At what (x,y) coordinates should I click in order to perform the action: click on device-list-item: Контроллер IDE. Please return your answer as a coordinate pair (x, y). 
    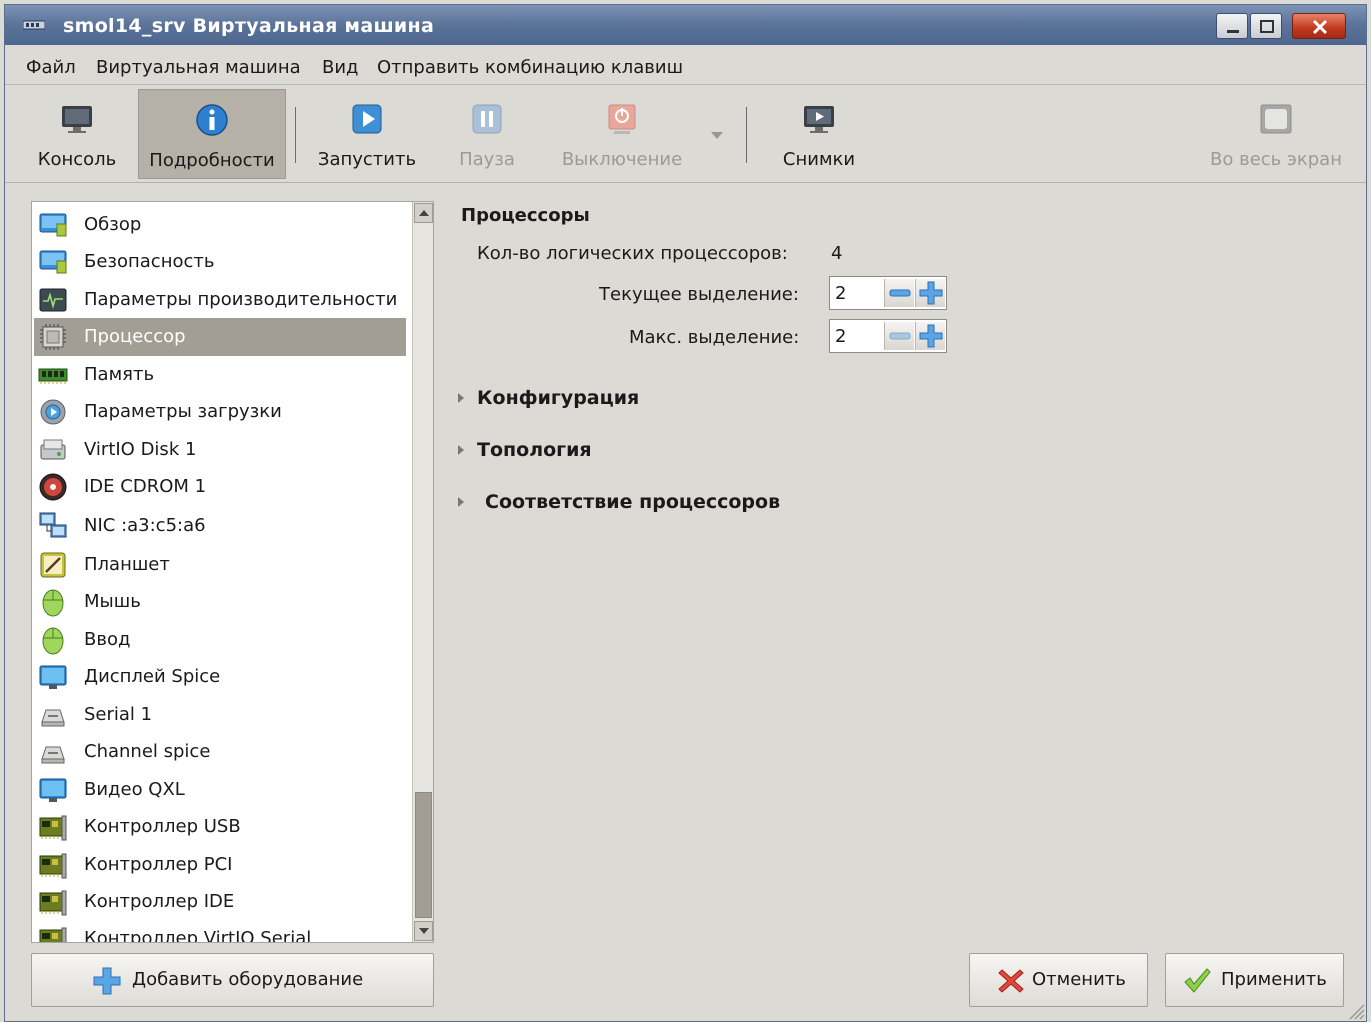
    Looking at the image, I should click on (220, 902).